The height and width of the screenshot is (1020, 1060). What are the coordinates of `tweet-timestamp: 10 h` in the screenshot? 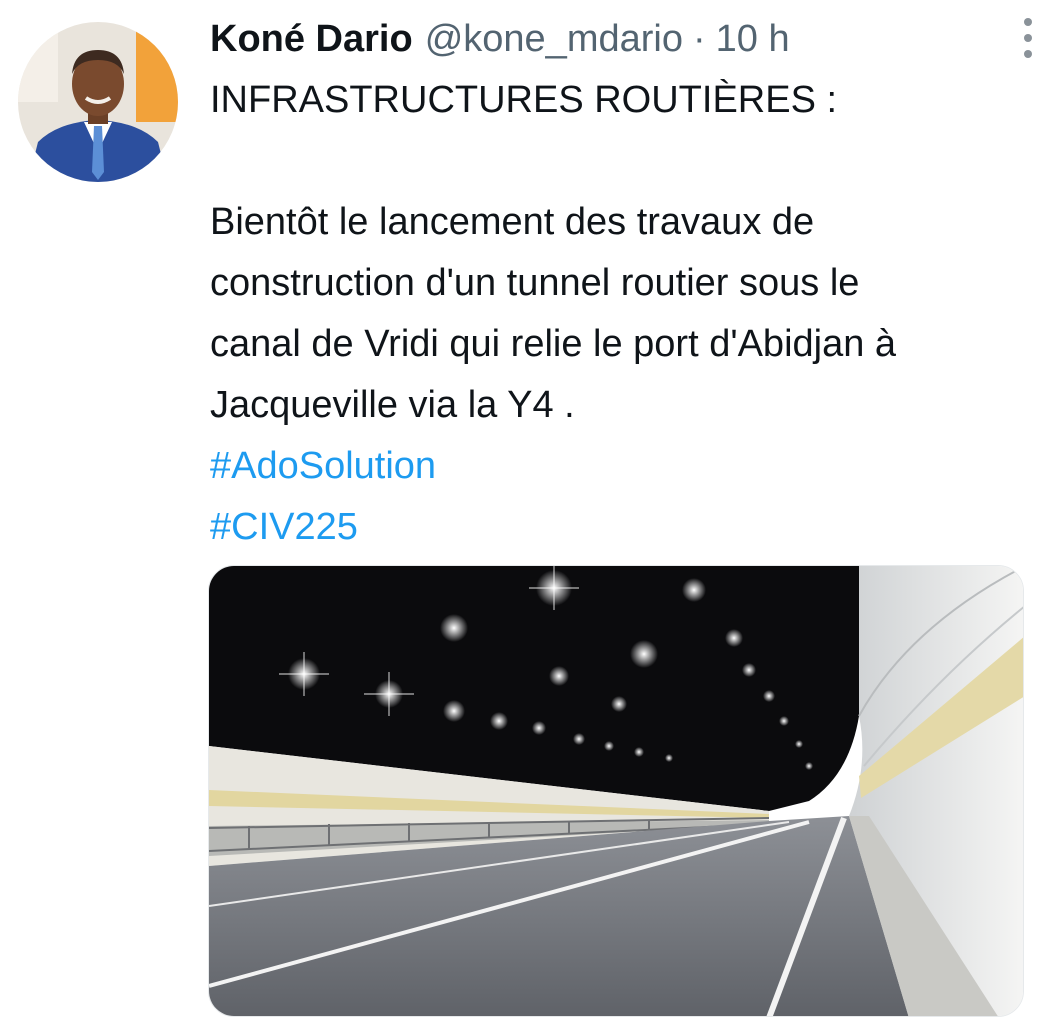 It's located at (753, 39).